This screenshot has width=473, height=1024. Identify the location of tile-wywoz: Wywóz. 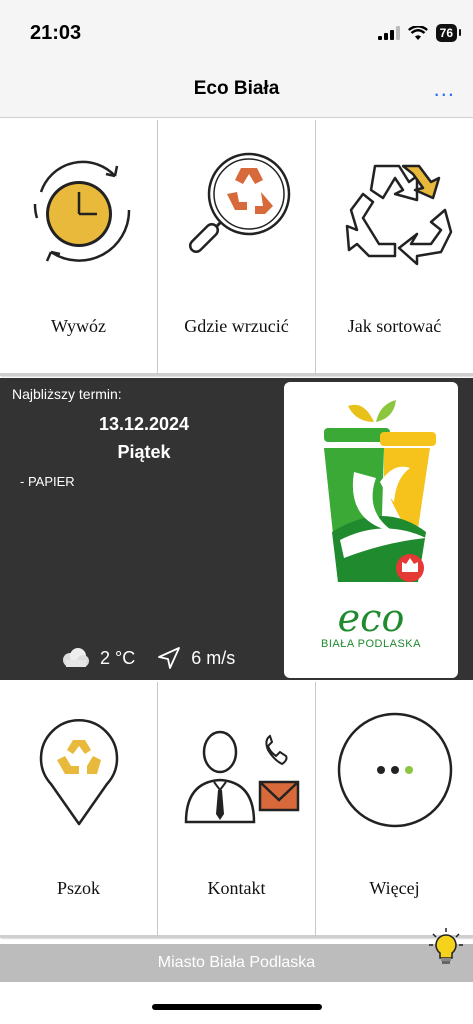
(79, 248).